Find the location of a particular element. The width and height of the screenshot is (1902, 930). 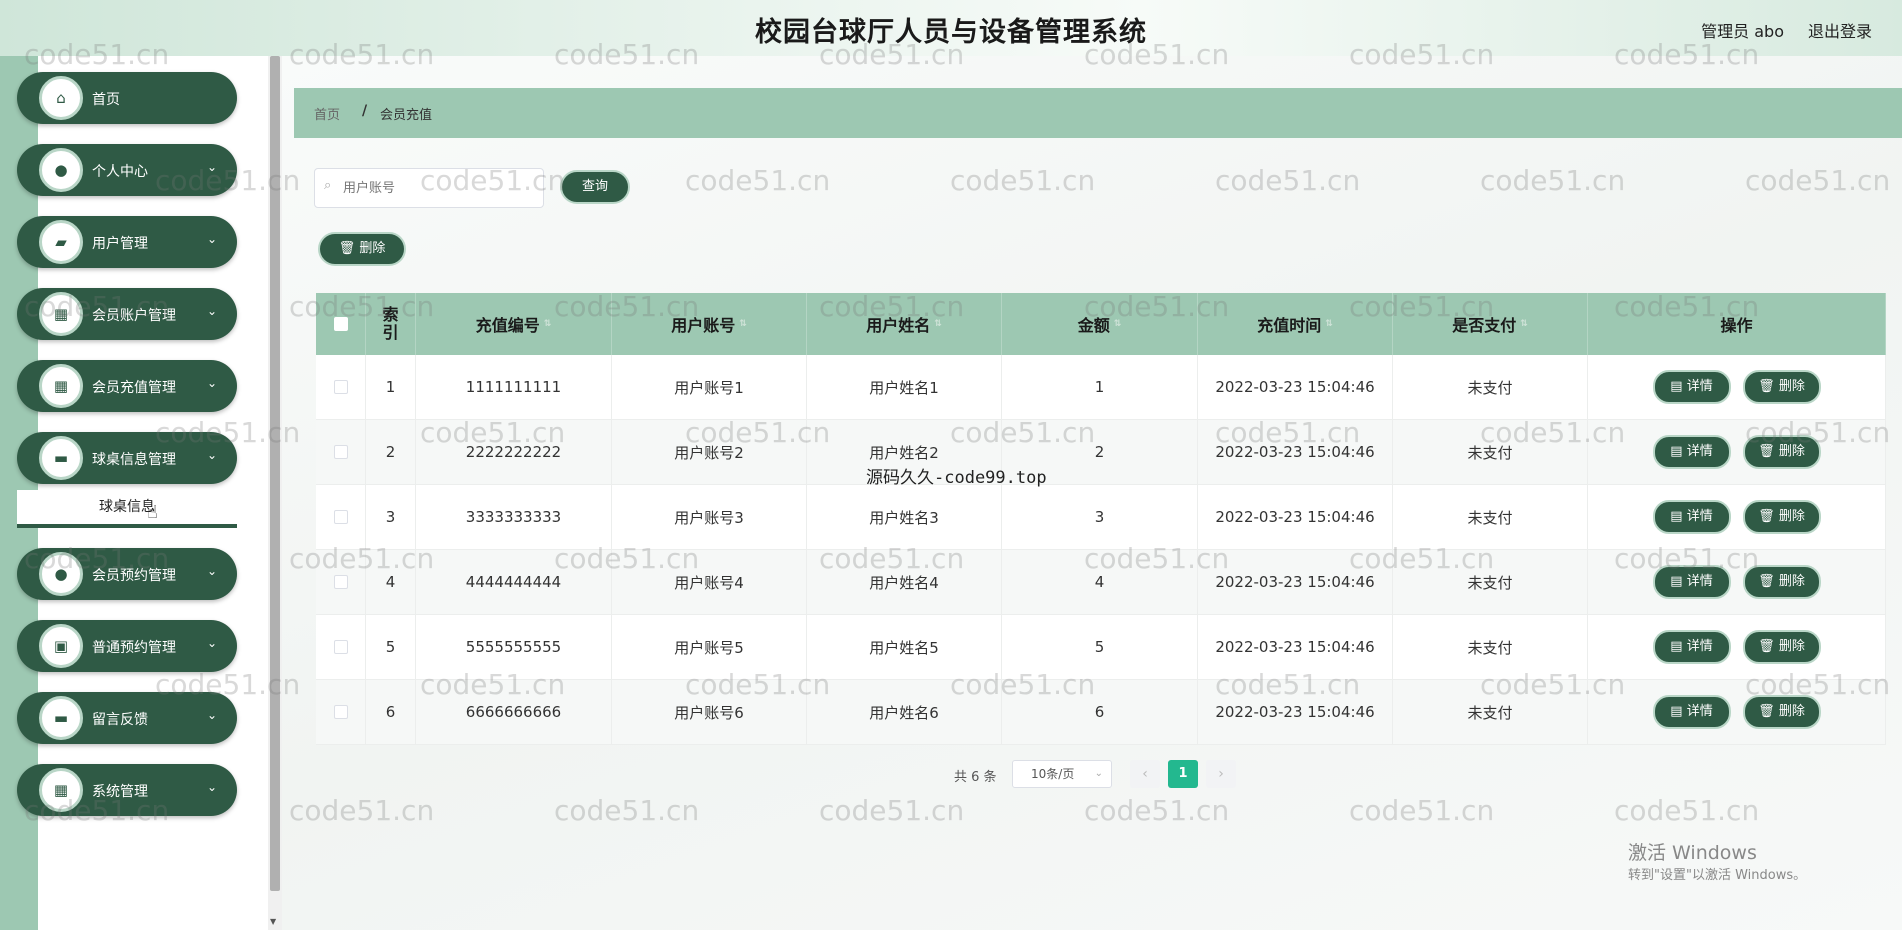

cell-index: 1 is located at coordinates (391, 387).